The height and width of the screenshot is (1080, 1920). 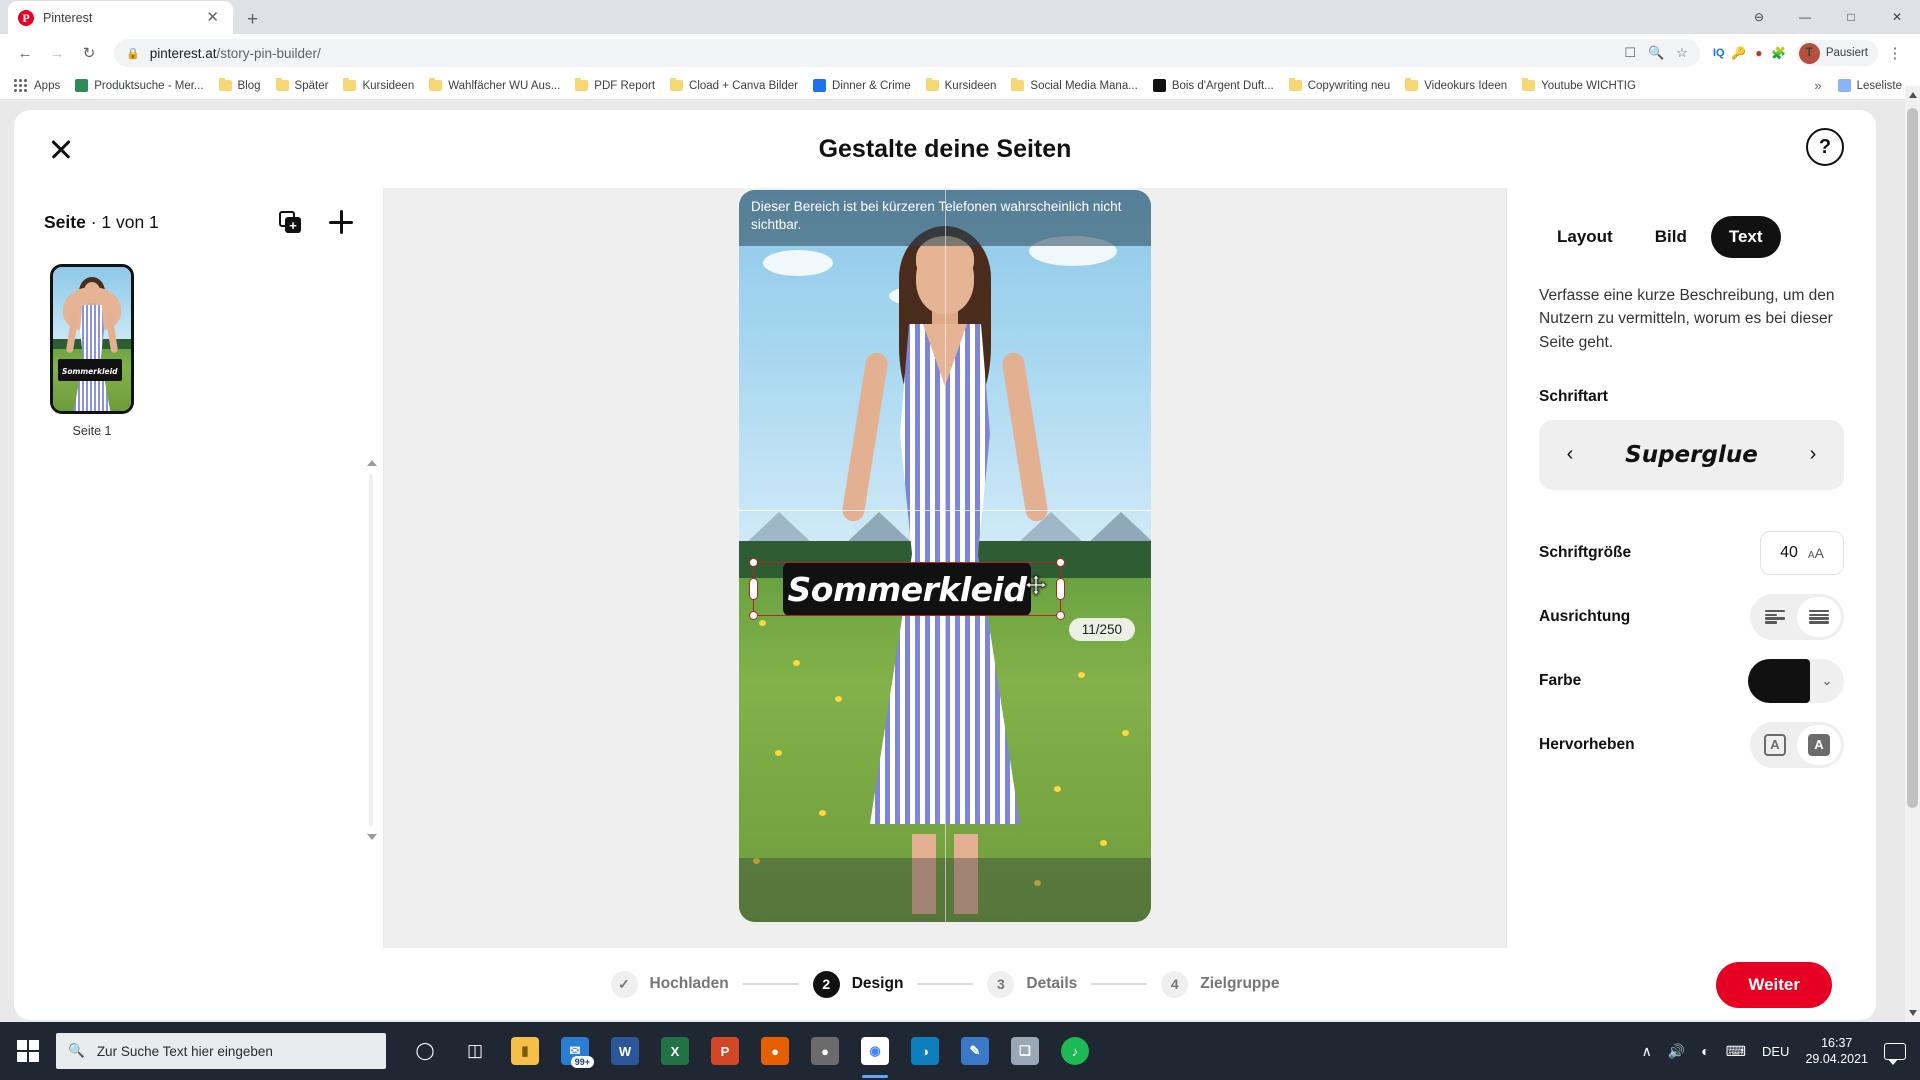 What do you see at coordinates (1851, 17) in the screenshot?
I see `maximize-button: □` at bounding box center [1851, 17].